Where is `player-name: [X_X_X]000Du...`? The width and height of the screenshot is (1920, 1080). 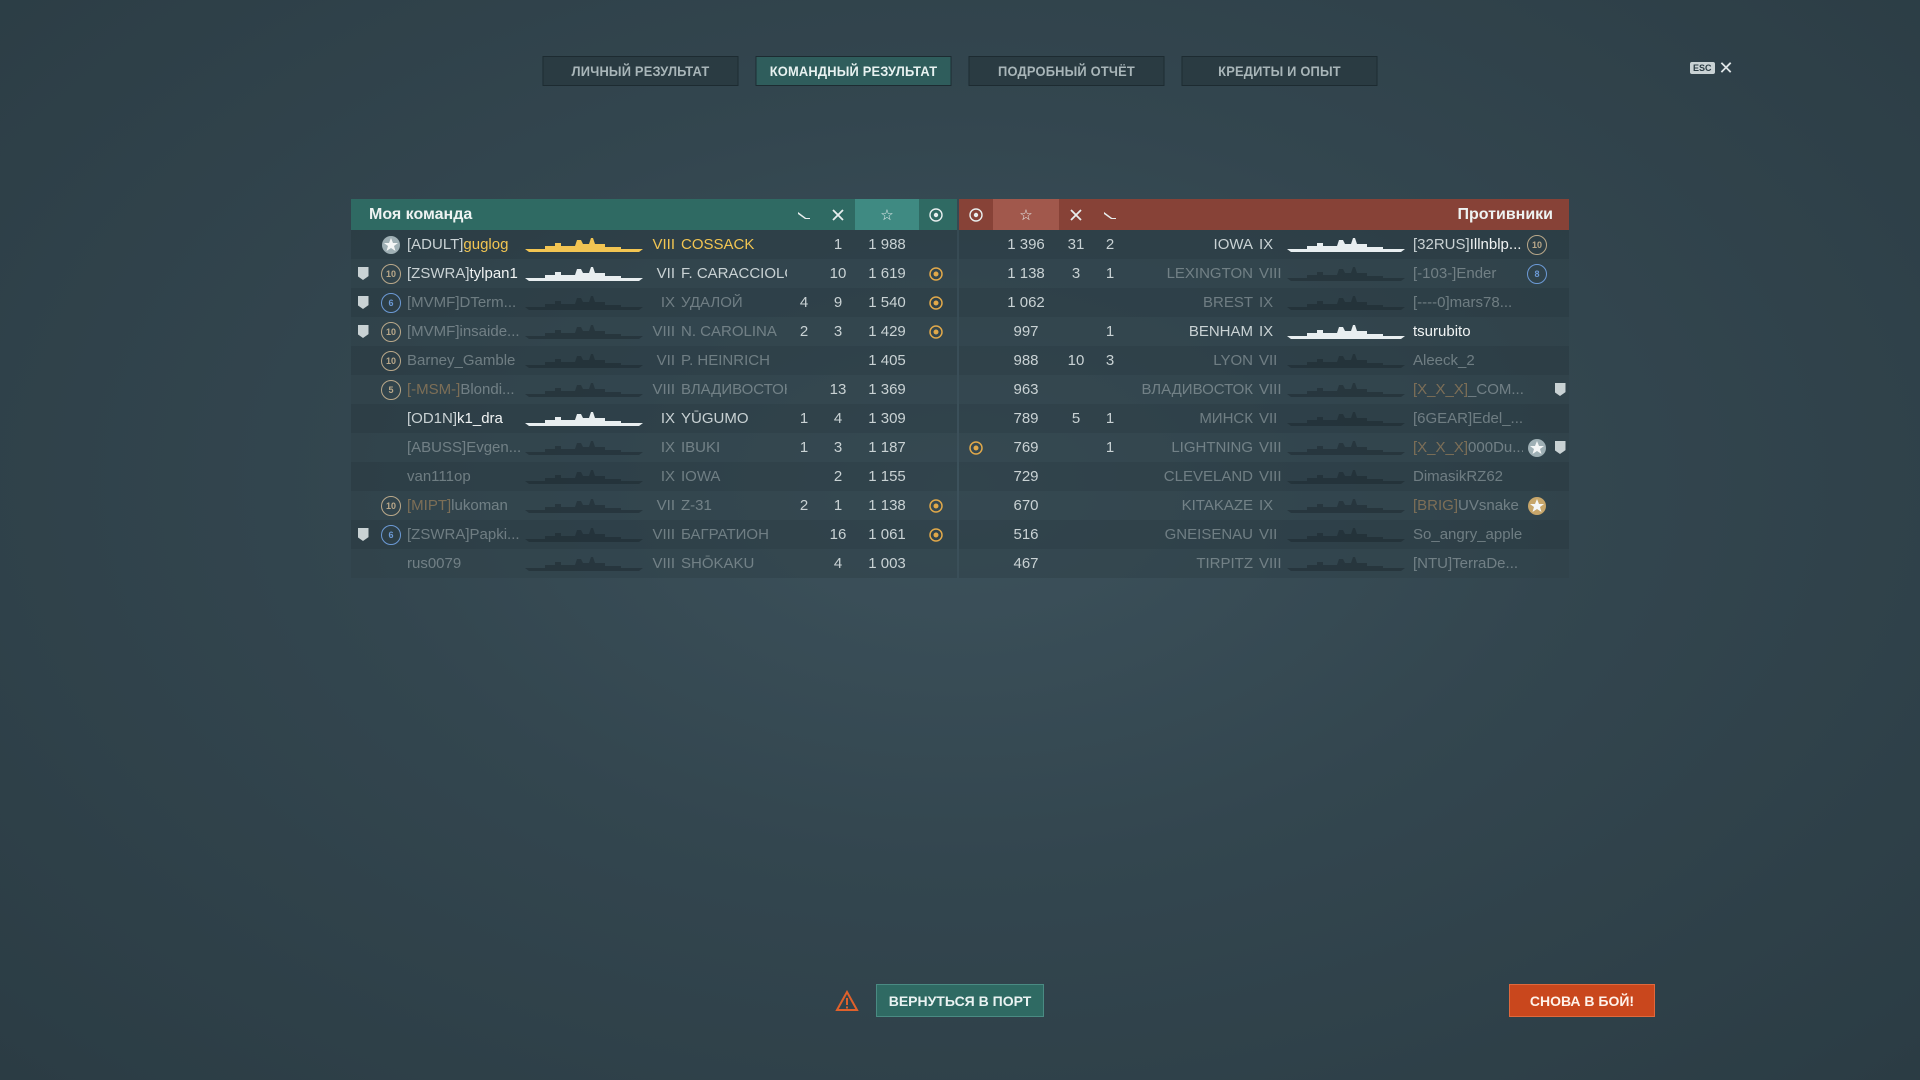
player-name: [X_X_X]000Du... is located at coordinates (1468, 447).